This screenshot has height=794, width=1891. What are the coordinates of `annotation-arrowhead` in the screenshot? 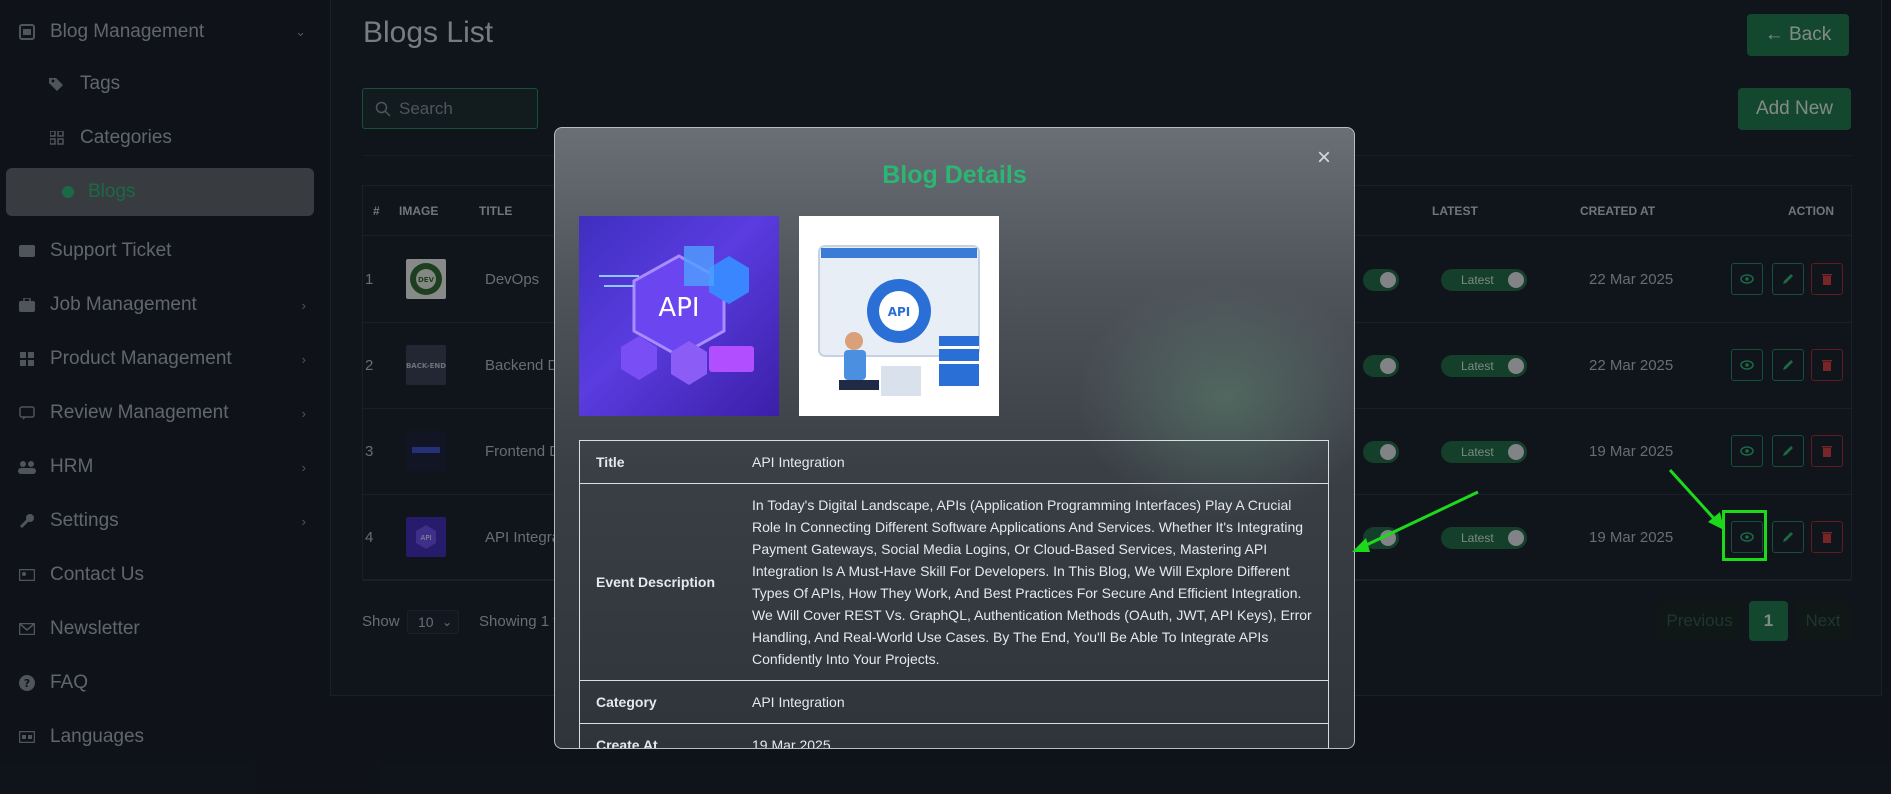 It's located at (1361, 545).